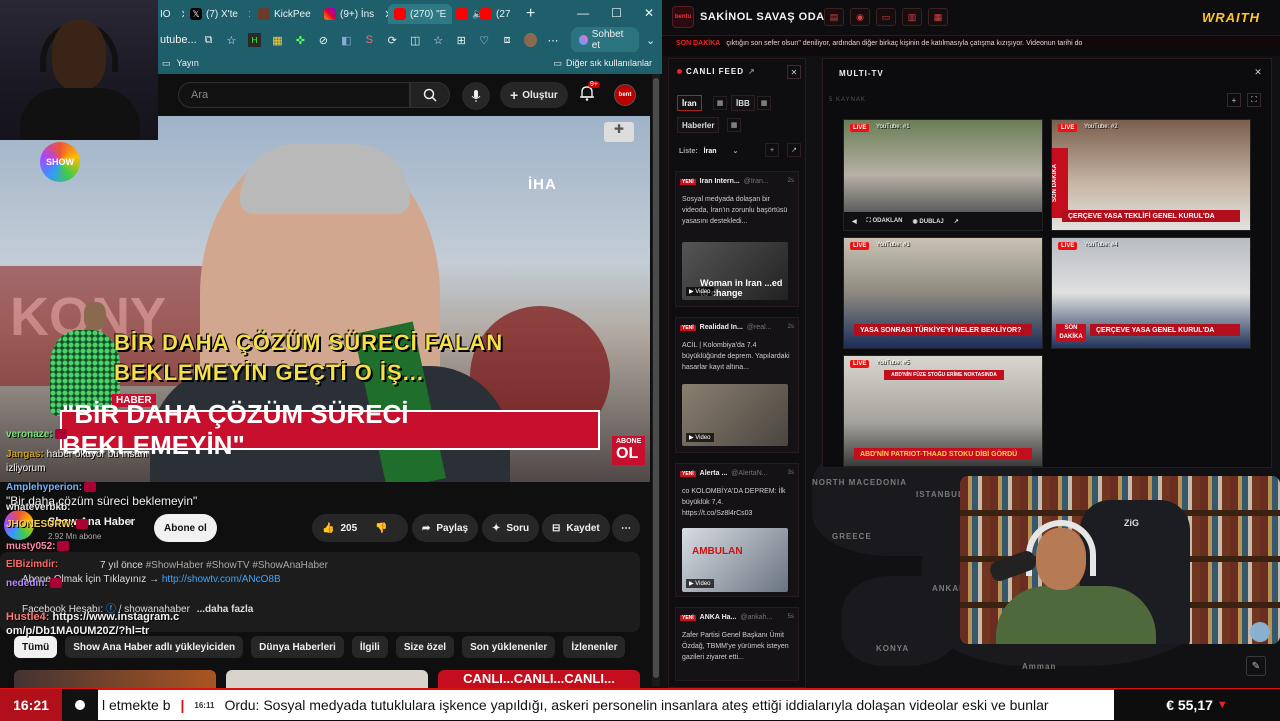  What do you see at coordinates (461, 40) in the screenshot?
I see `collections-icon: ⊞` at bounding box center [461, 40].